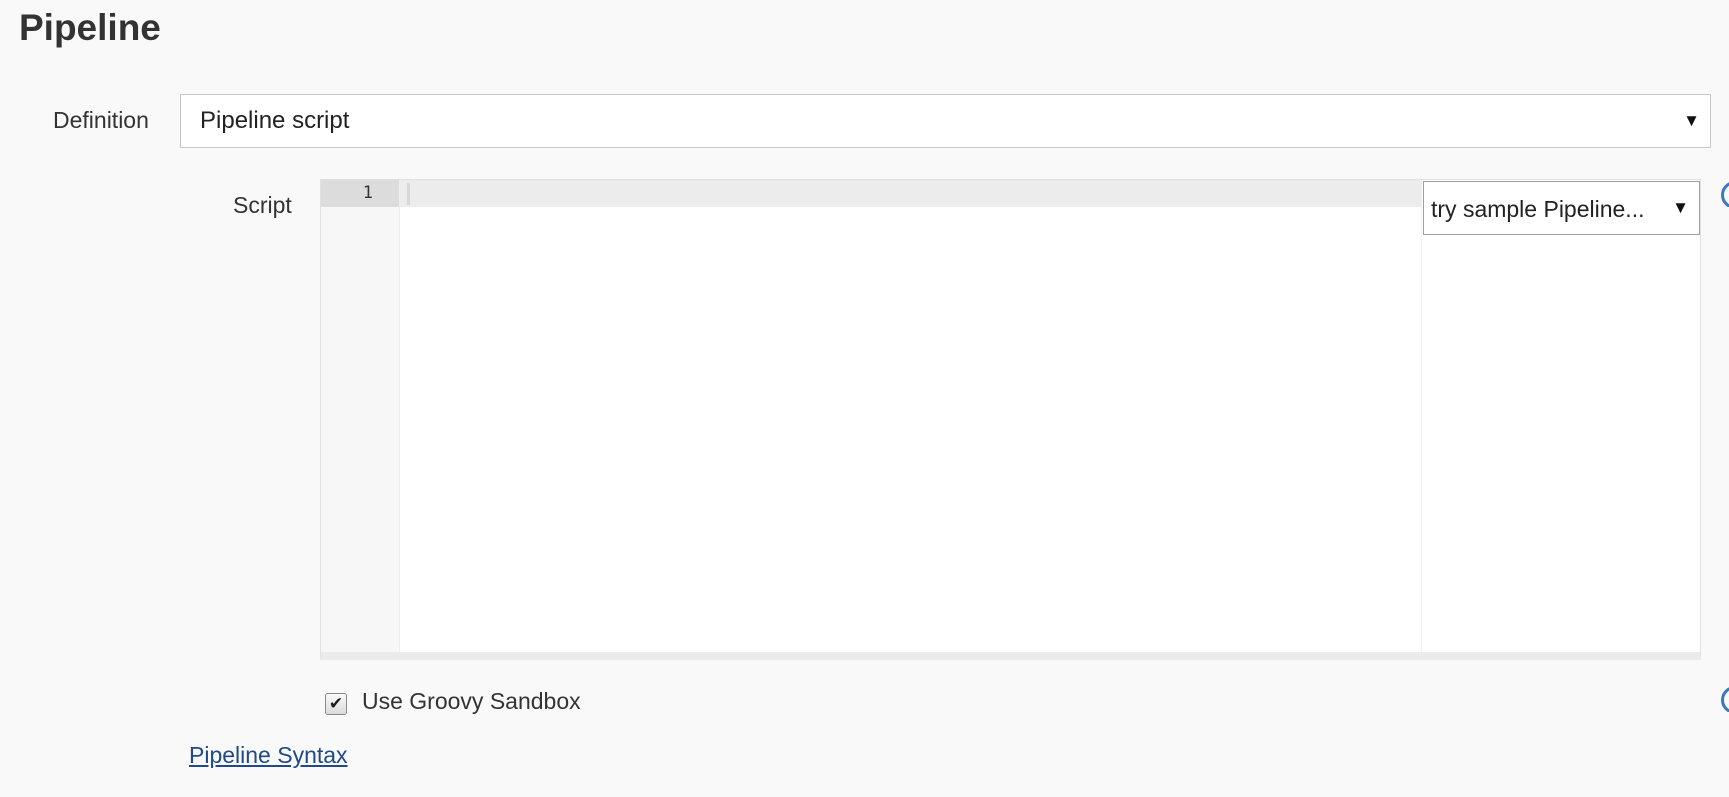 The width and height of the screenshot is (1729, 797). I want to click on pipeline-syntax-link: Pipeline Syntax, so click(268, 755).